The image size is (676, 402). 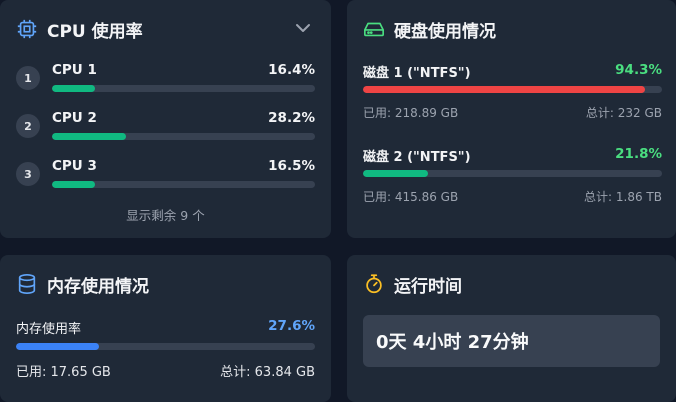 I want to click on cpu-percent: 16.5%, so click(x=291, y=166).